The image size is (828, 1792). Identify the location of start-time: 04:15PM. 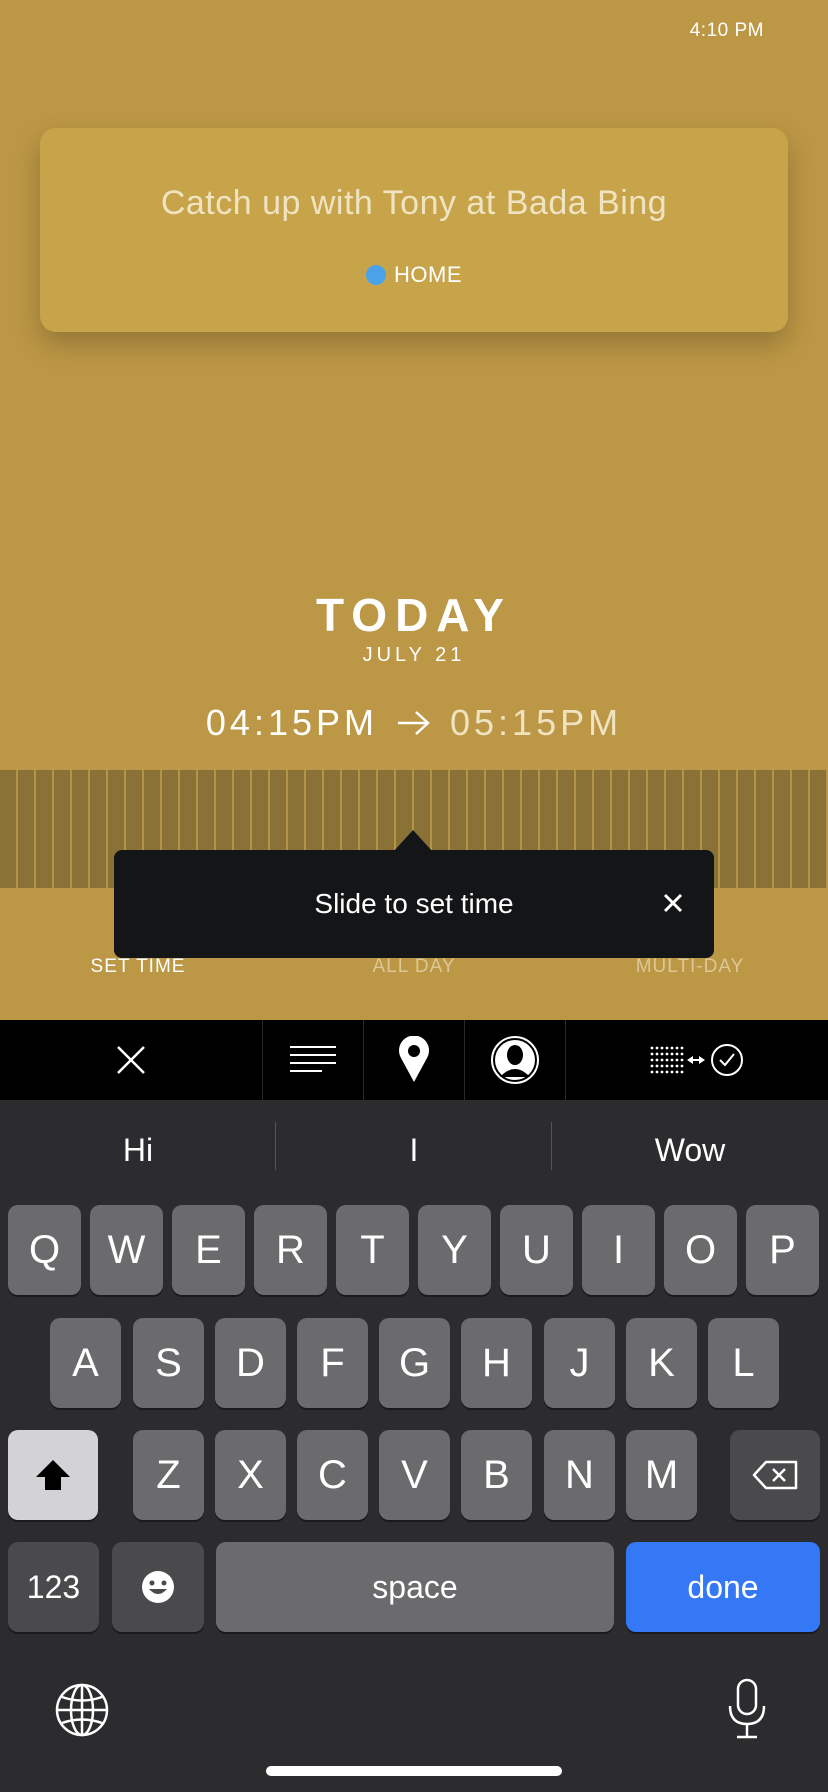
(292, 723).